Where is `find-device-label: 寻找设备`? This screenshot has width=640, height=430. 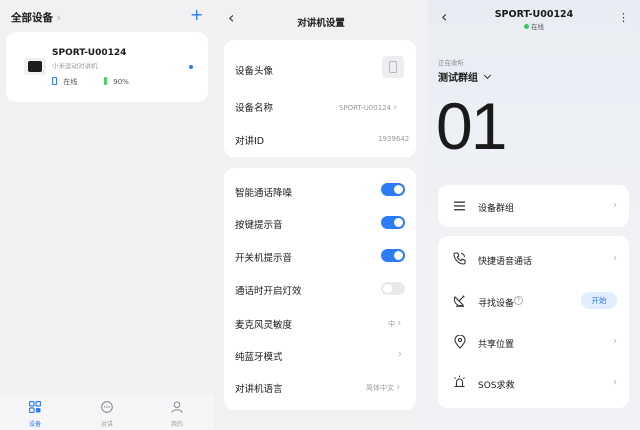
find-device-label: 寻找设备 is located at coordinates (496, 304).